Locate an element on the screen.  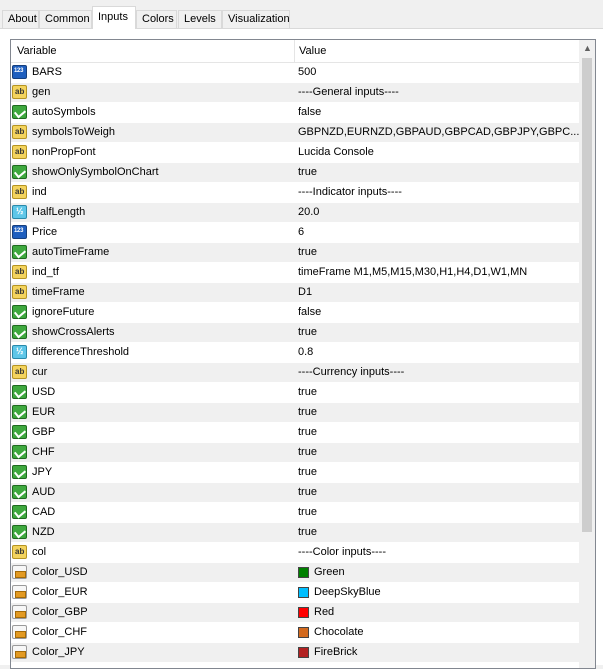
variable-name: JPY is located at coordinates (42, 472).